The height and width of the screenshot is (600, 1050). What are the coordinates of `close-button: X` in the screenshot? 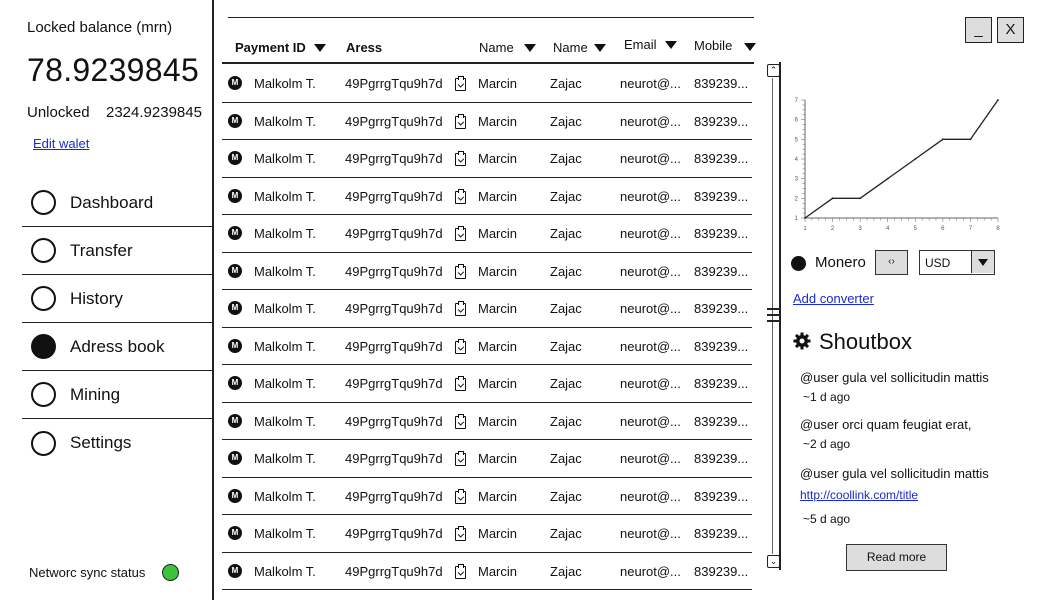 It's located at (1010, 30).